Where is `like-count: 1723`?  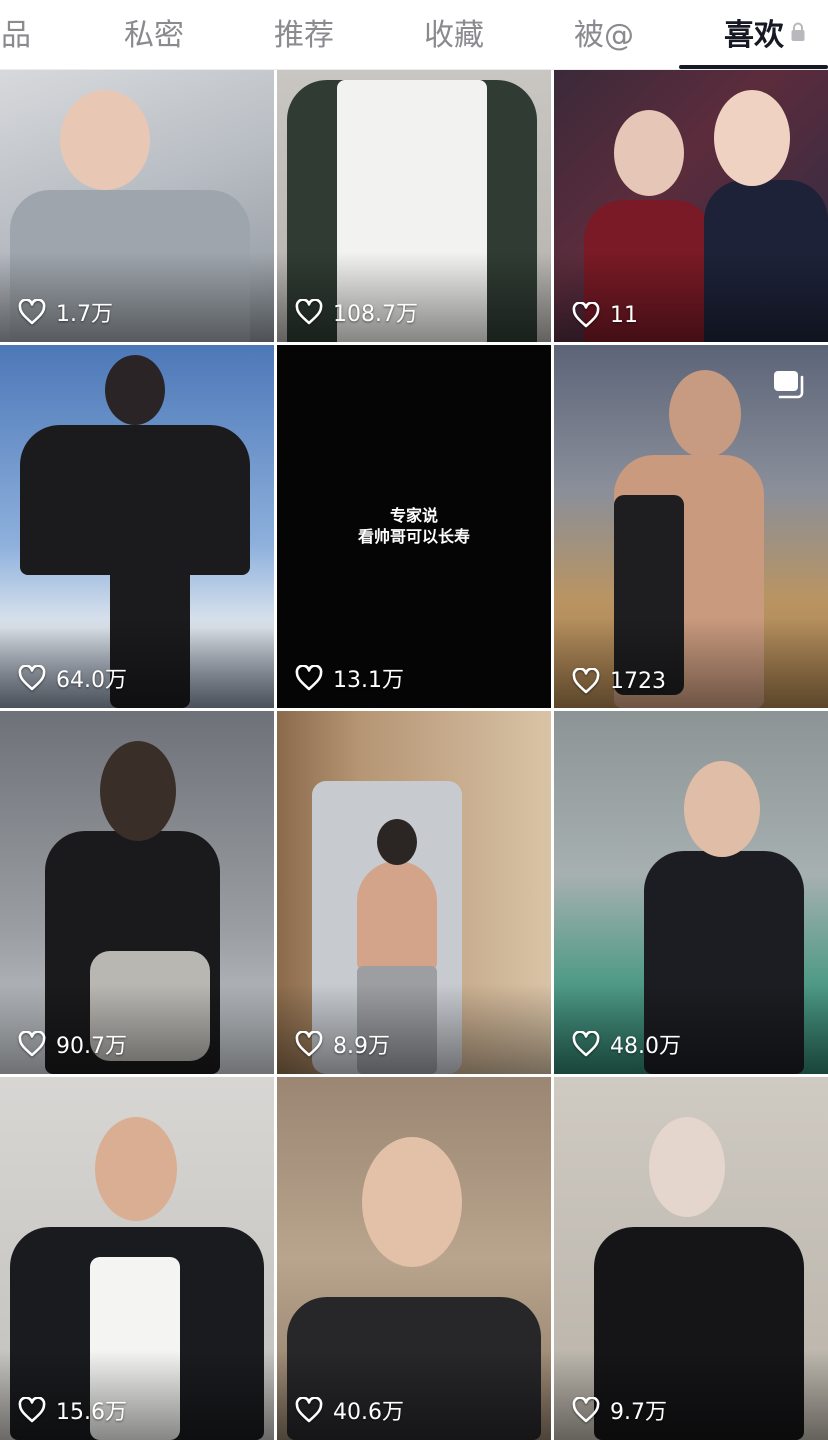 like-count: 1723 is located at coordinates (619, 681).